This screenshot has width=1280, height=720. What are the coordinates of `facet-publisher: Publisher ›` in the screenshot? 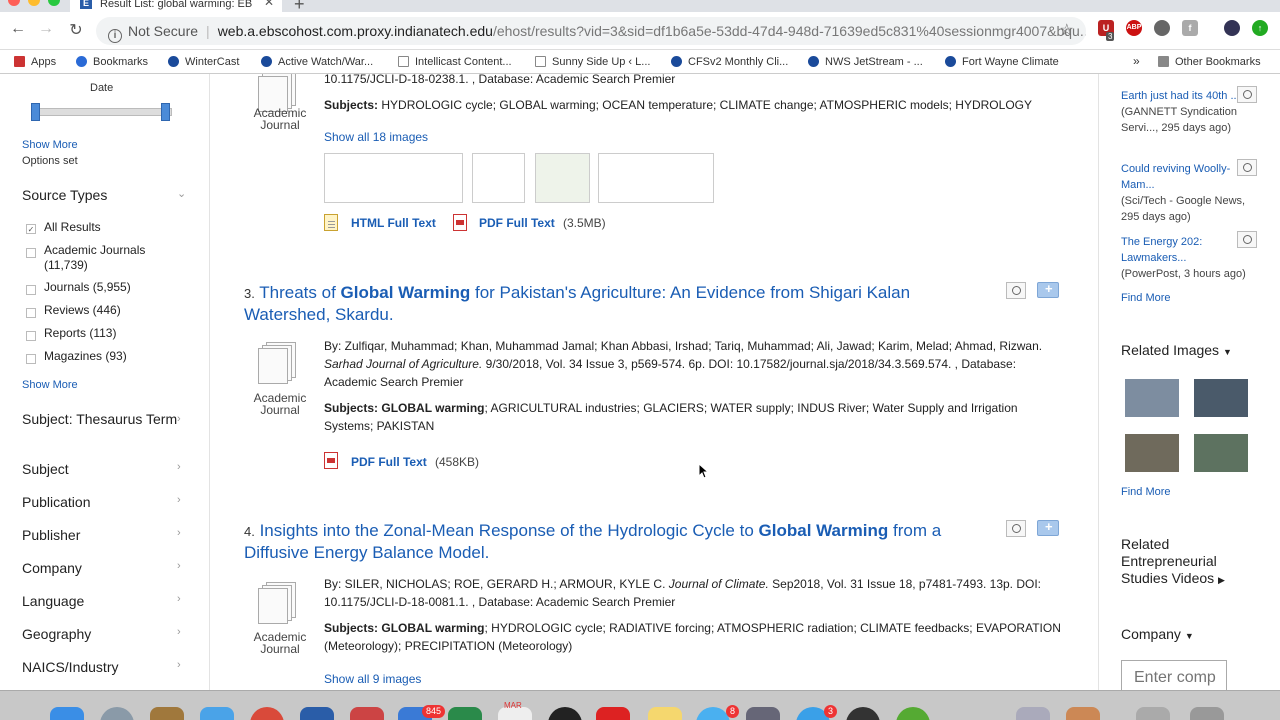 It's located at (101, 535).